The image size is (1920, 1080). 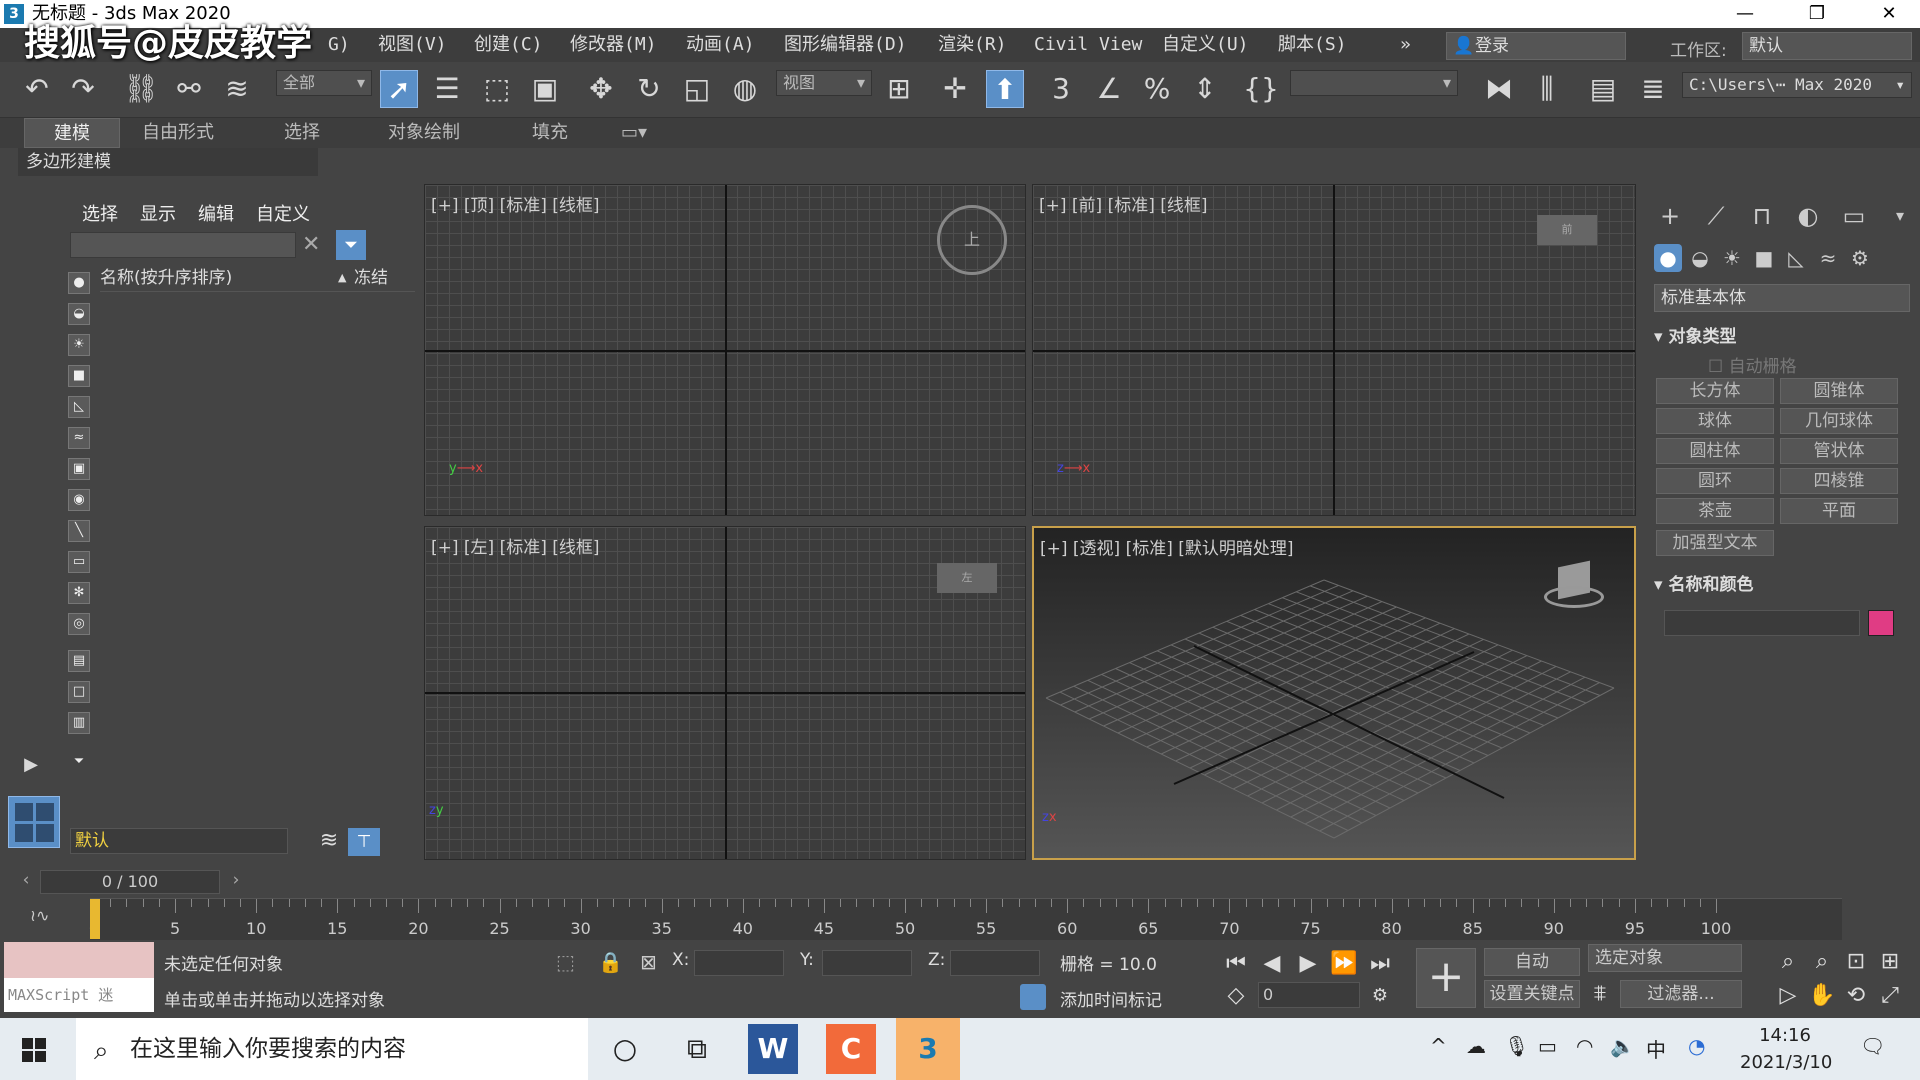 What do you see at coordinates (311, 244) in the screenshot?
I see `clear-search-icon: ✕` at bounding box center [311, 244].